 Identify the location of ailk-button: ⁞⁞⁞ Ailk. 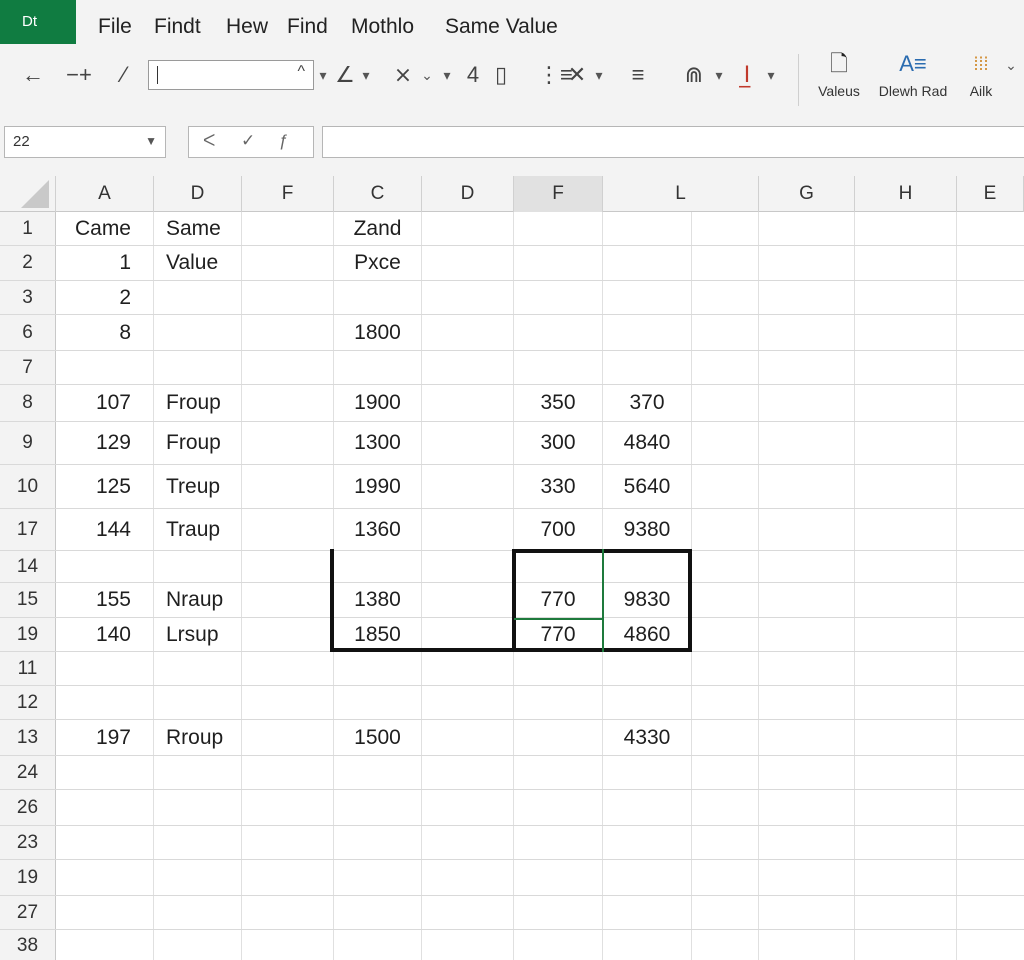
(981, 75).